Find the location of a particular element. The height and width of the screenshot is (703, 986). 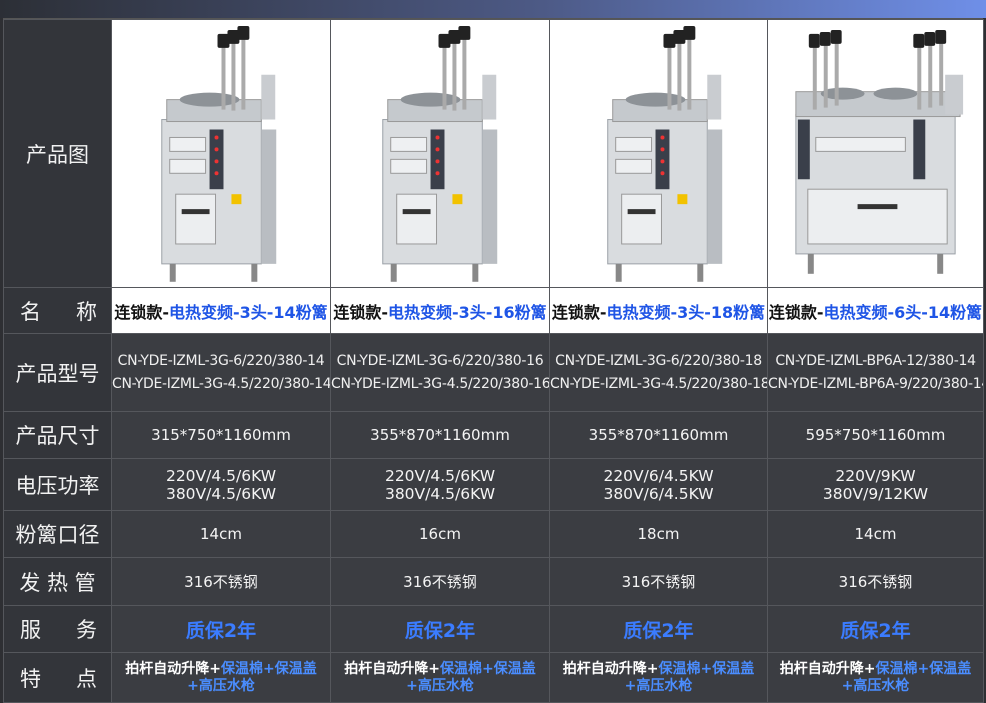

service-cell-3: 质保2年 is located at coordinates (658, 629).